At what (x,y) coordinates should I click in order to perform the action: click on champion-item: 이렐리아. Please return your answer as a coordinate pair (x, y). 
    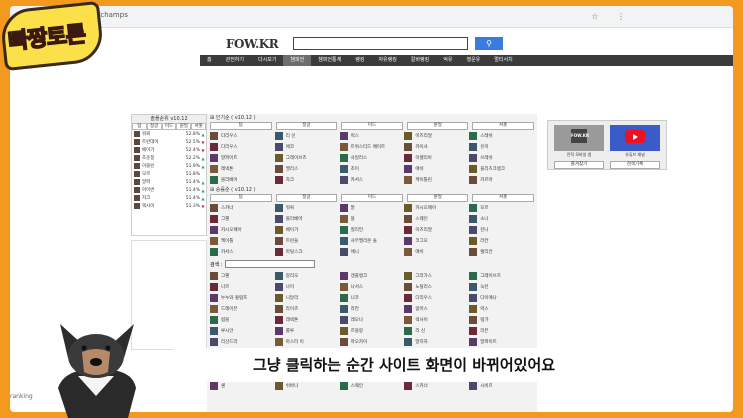
    Looking at the image, I should click on (436, 158).